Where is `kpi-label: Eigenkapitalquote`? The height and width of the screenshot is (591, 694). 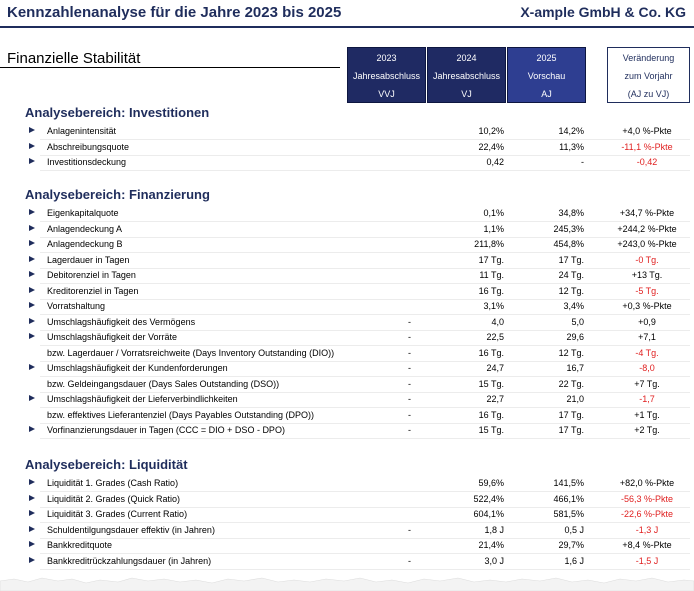
kpi-label: Eigenkapitalquote is located at coordinates (83, 213).